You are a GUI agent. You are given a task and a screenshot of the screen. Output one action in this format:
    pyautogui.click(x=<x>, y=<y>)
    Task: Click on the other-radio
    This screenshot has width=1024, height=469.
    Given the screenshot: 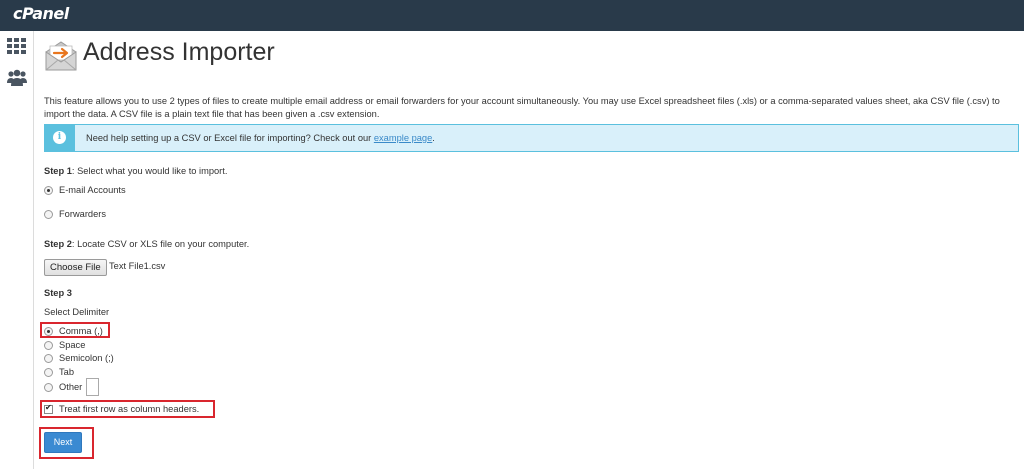 What is the action you would take?
    pyautogui.click(x=48, y=387)
    